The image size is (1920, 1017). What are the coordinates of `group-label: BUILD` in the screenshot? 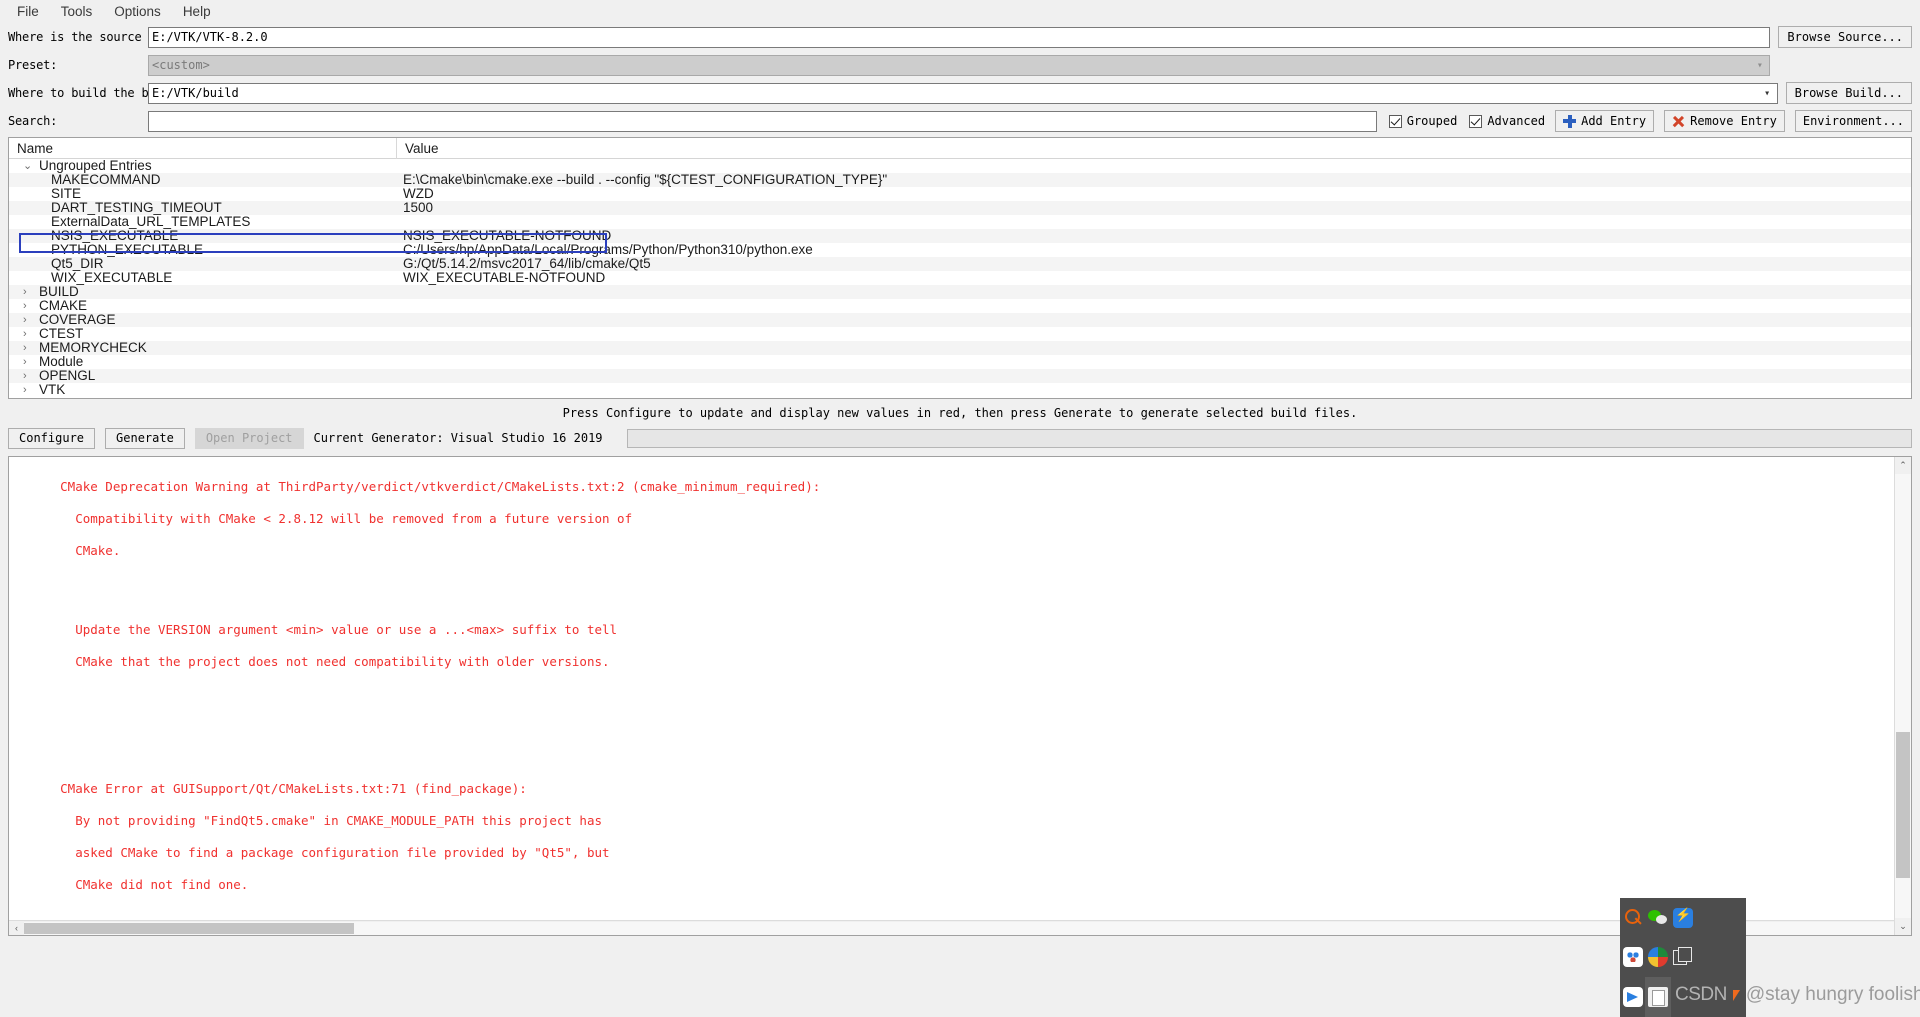 It's located at (59, 292).